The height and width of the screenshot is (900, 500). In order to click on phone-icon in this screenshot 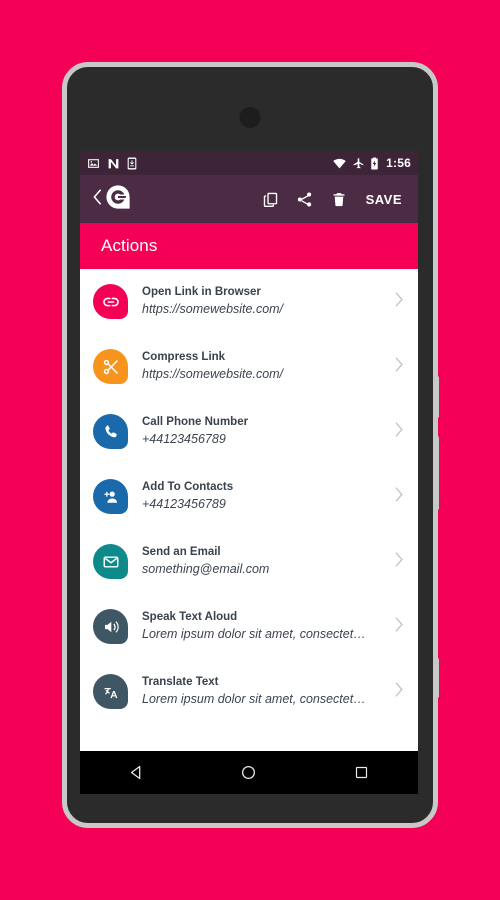, I will do `click(110, 431)`.